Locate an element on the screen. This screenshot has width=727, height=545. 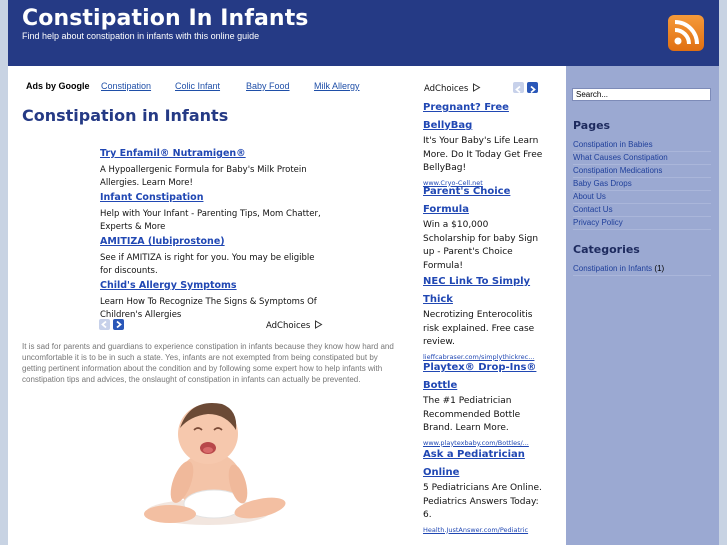
ad-link-milk-allergy: Milk Allergy is located at coordinates (337, 86).